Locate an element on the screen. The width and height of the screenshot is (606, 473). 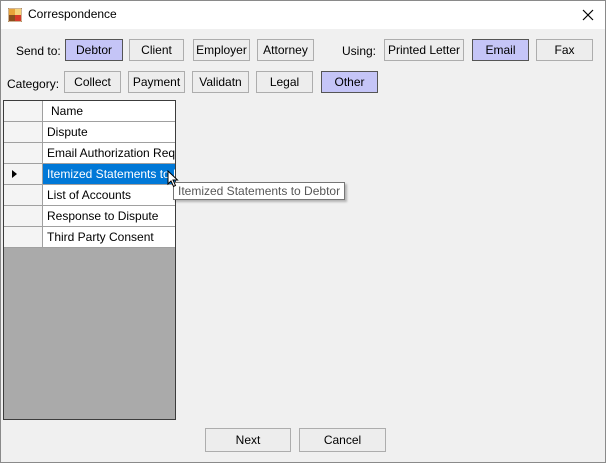
category-payment-button: Payment is located at coordinates (156, 82).